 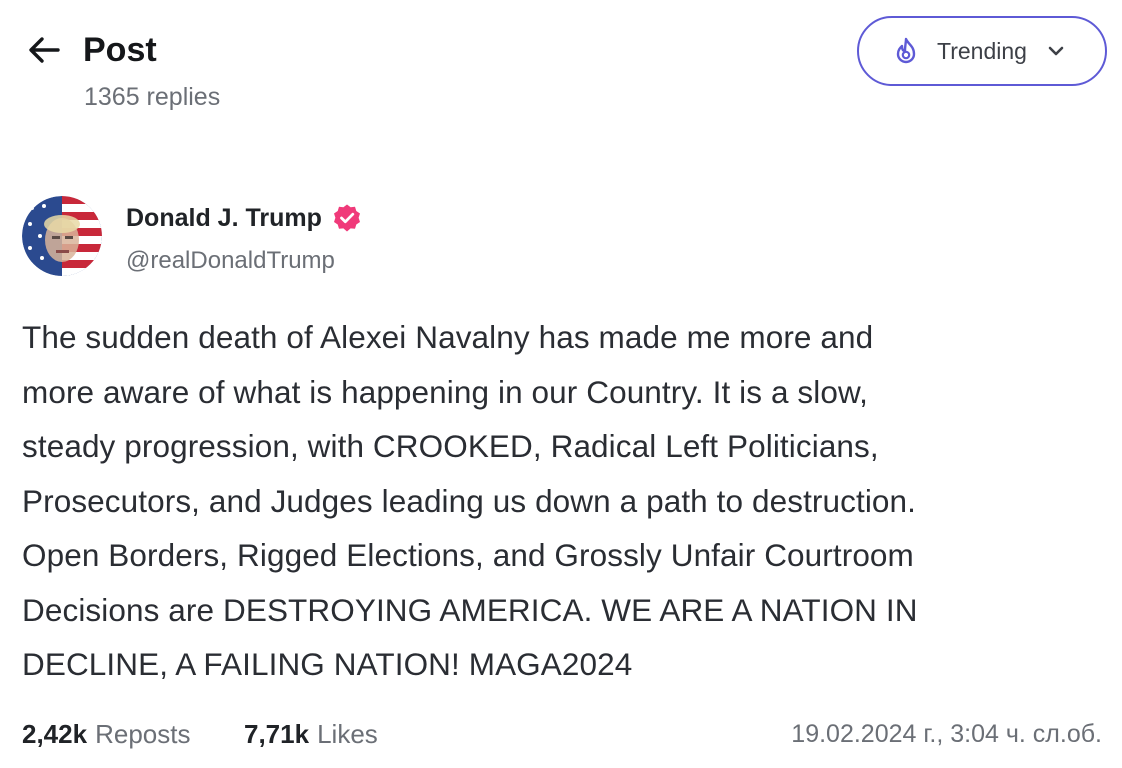 I want to click on likes-label: Likes, so click(x=347, y=734).